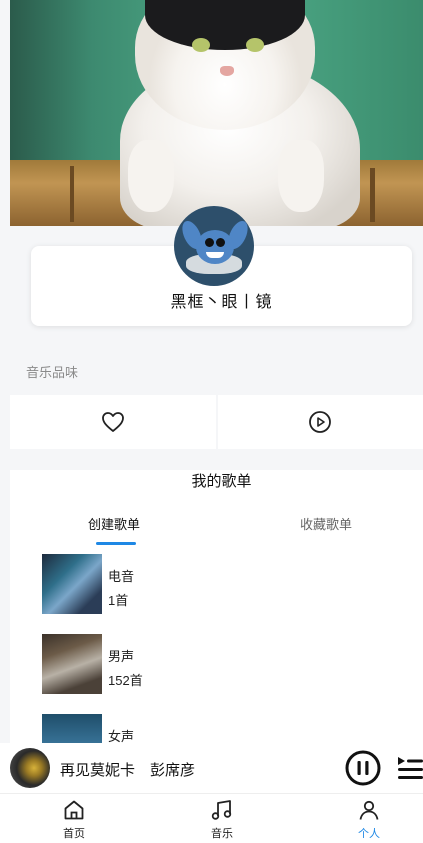  I want to click on mini-player: 再见莫妮卡 彭席彦, so click(211, 768).